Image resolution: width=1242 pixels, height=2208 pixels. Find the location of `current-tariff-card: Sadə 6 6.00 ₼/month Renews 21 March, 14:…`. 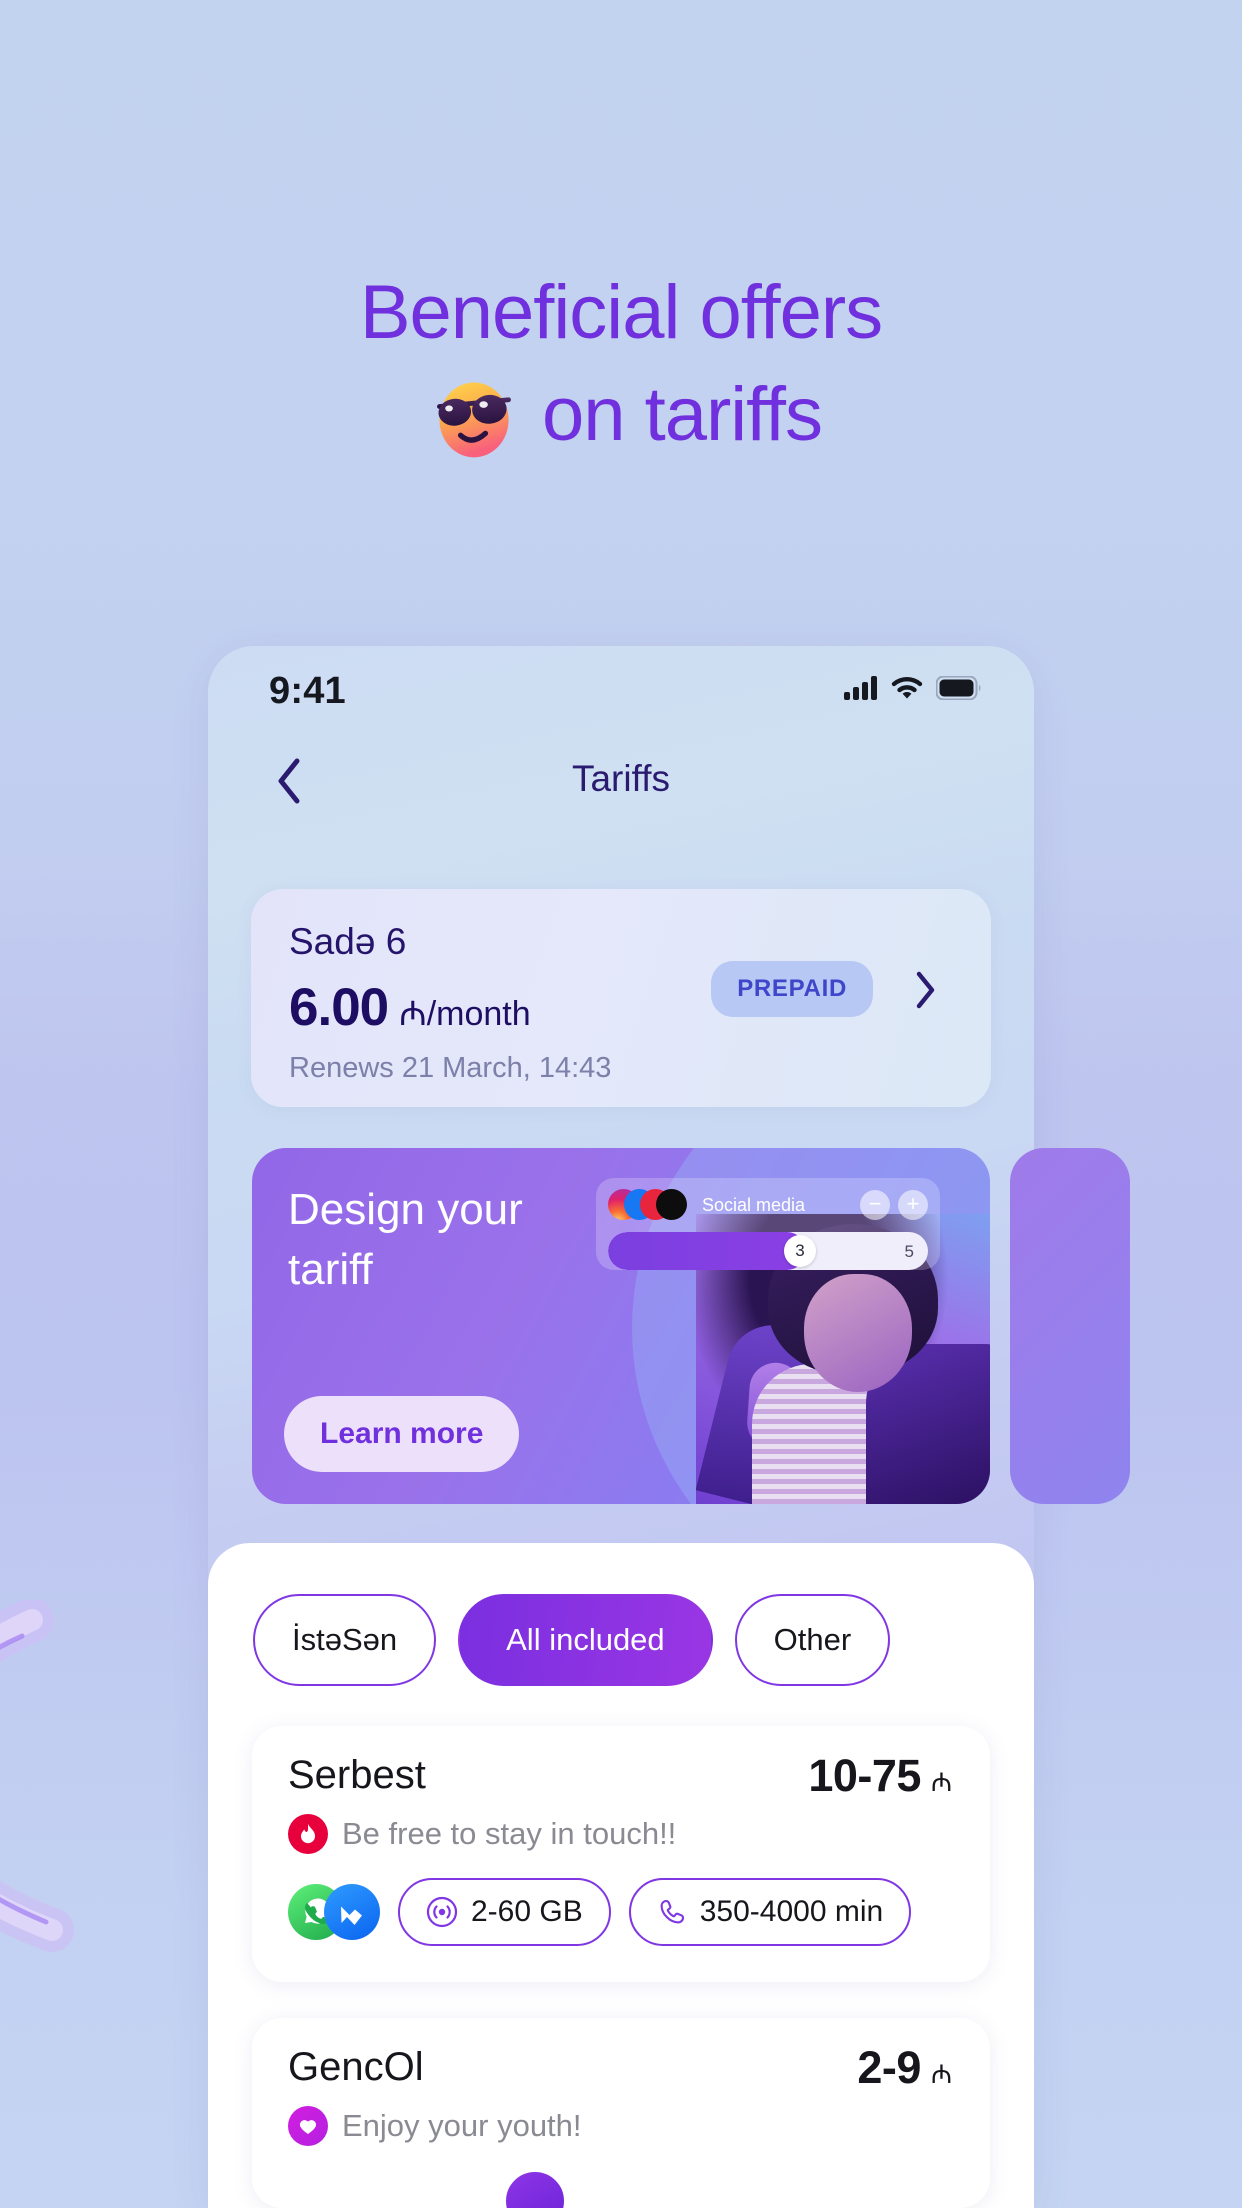

current-tariff-card: Sadə 6 6.00 ₼/month Renews 21 March, 14:… is located at coordinates (621, 998).